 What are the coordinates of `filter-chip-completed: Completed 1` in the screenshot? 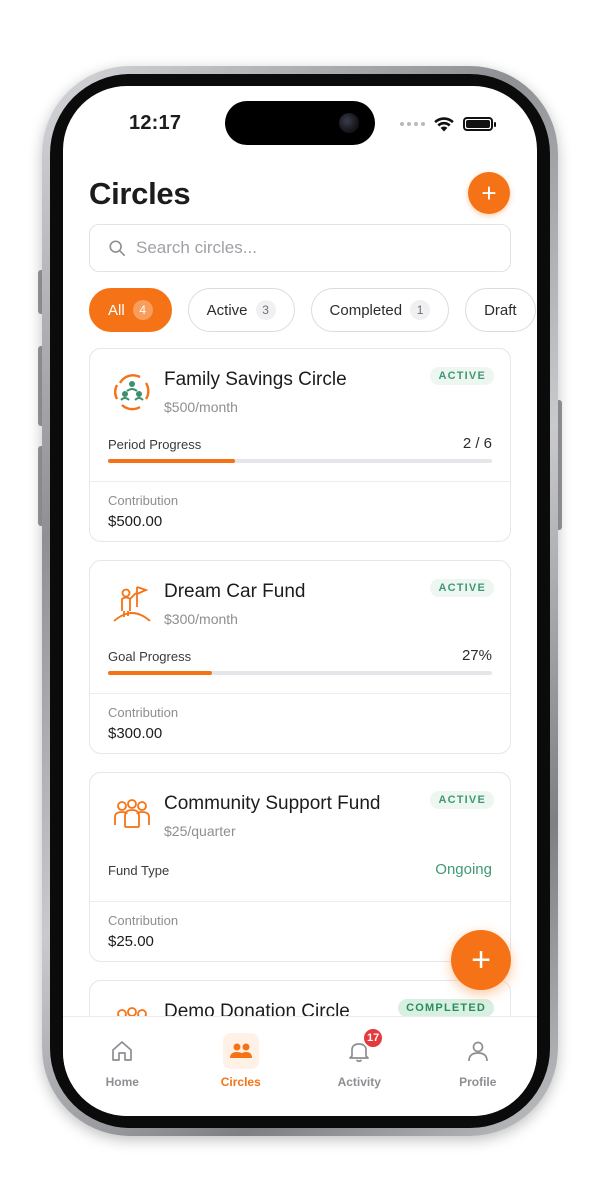 It's located at (380, 310).